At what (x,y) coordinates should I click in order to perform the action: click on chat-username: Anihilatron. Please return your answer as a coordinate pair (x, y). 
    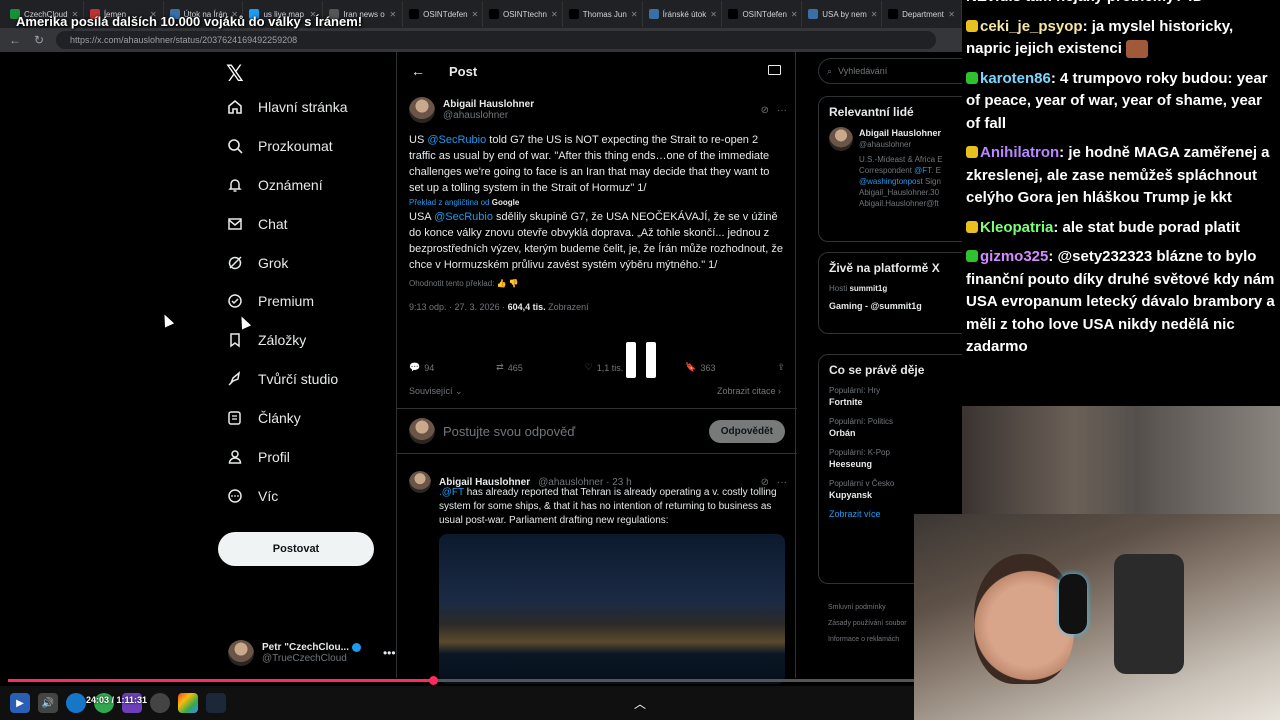
    Looking at the image, I should click on (1019, 152).